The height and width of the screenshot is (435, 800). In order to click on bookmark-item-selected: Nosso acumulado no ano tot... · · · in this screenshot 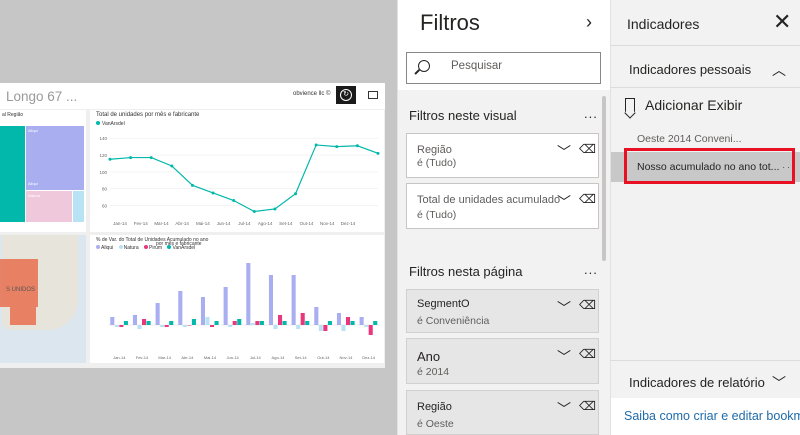, I will do `click(705, 167)`.